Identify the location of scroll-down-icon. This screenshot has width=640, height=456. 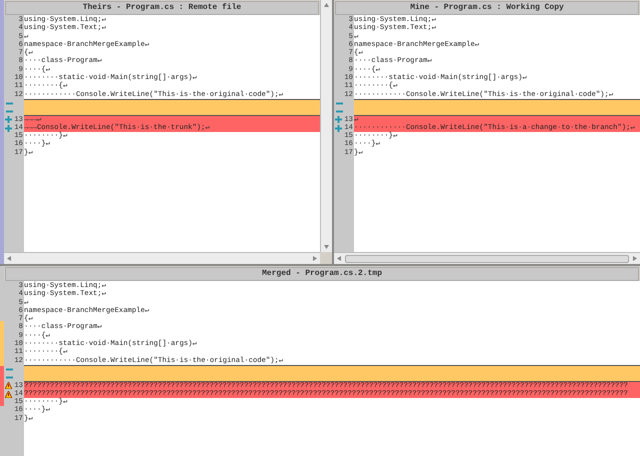
(326, 247).